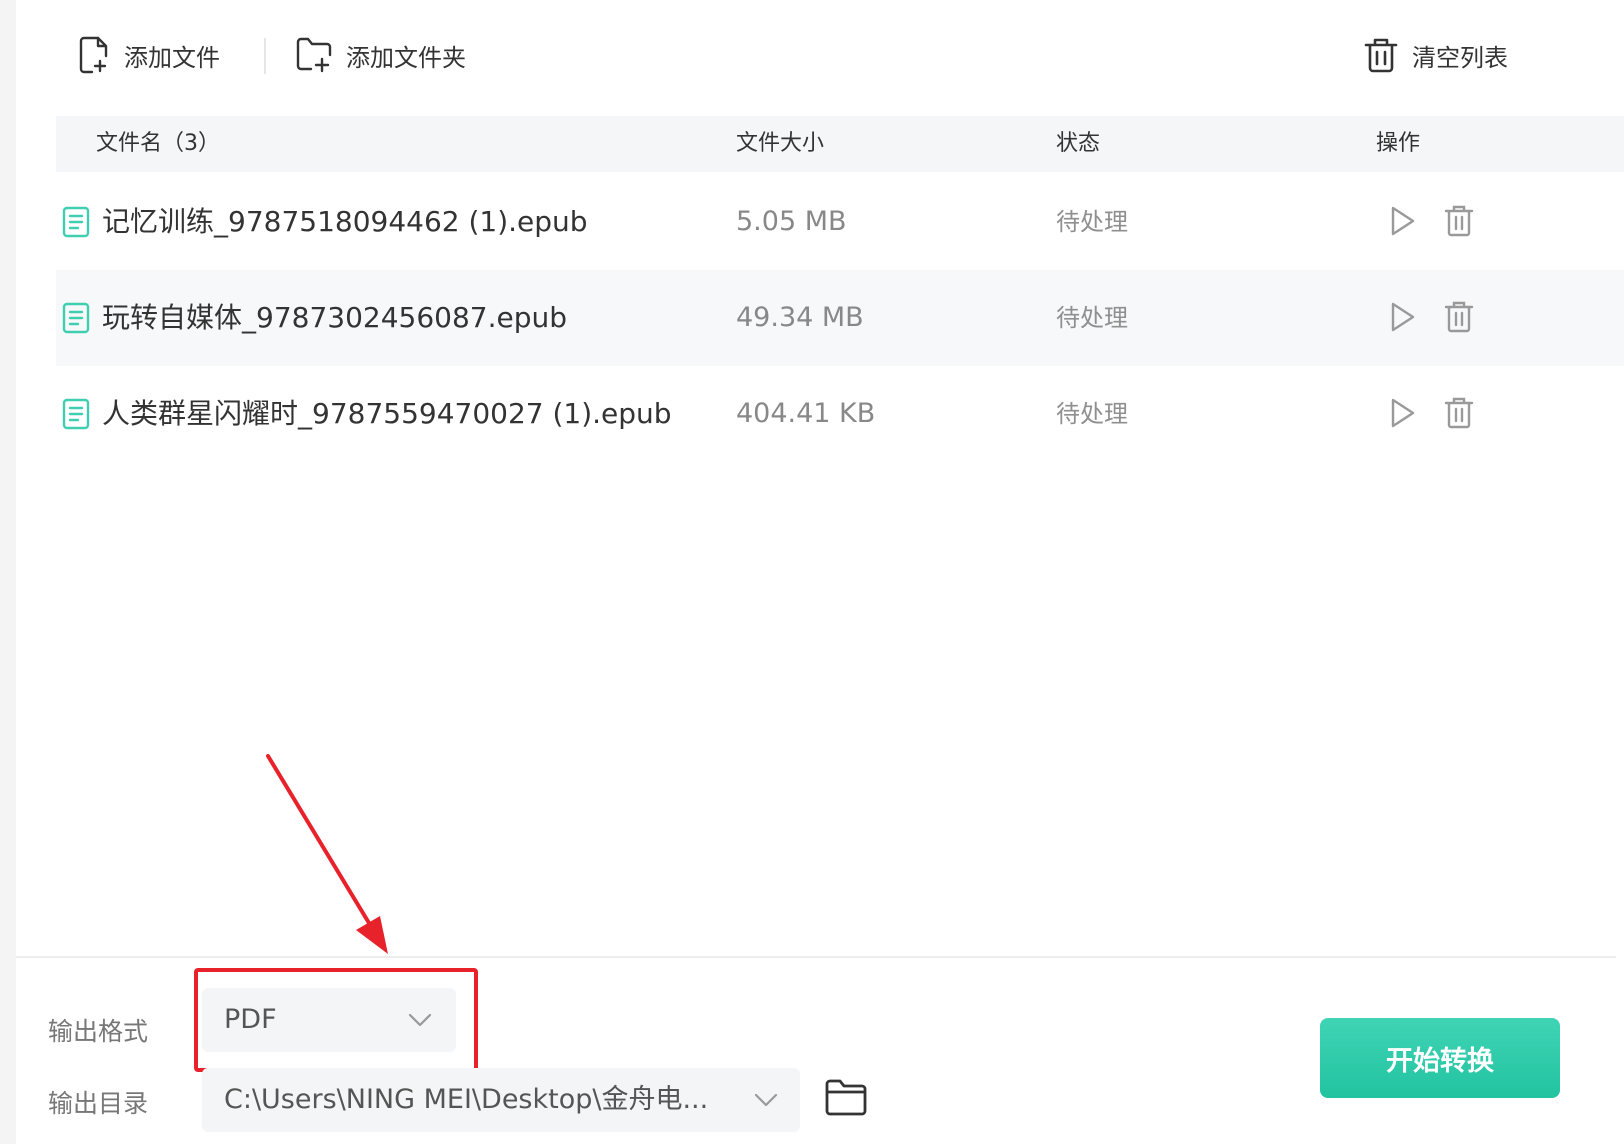 The width and height of the screenshot is (1624, 1144). I want to click on header-filename: 文件名（3）, so click(158, 143).